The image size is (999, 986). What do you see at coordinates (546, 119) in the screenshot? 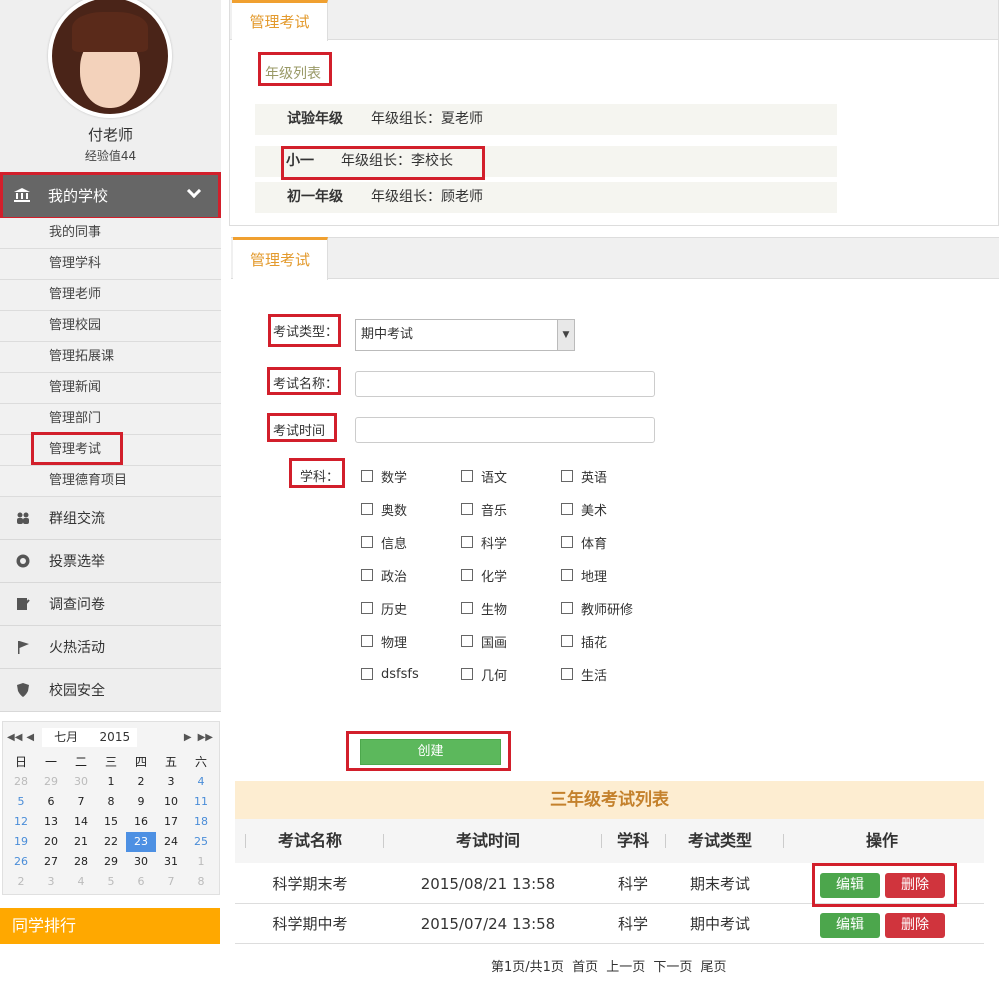
I see `grade-row: 试验年级 年级组长：夏老师` at bounding box center [546, 119].